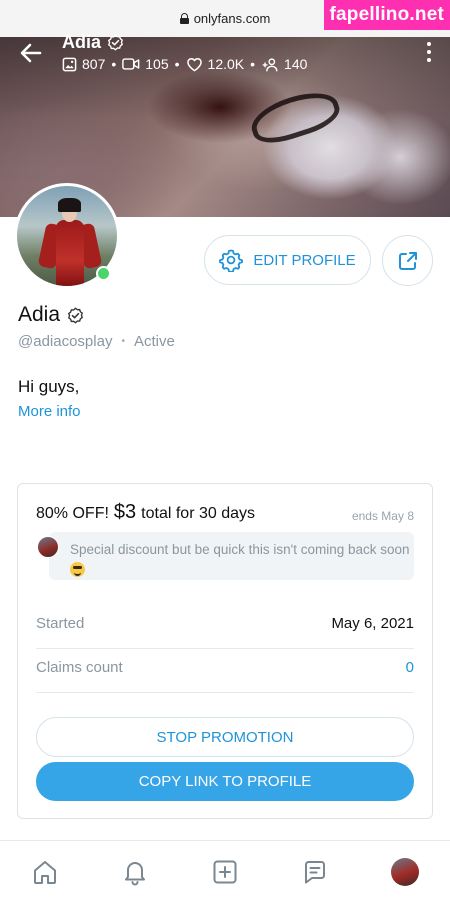  I want to click on cover-mask-detail, so click(295, 117).